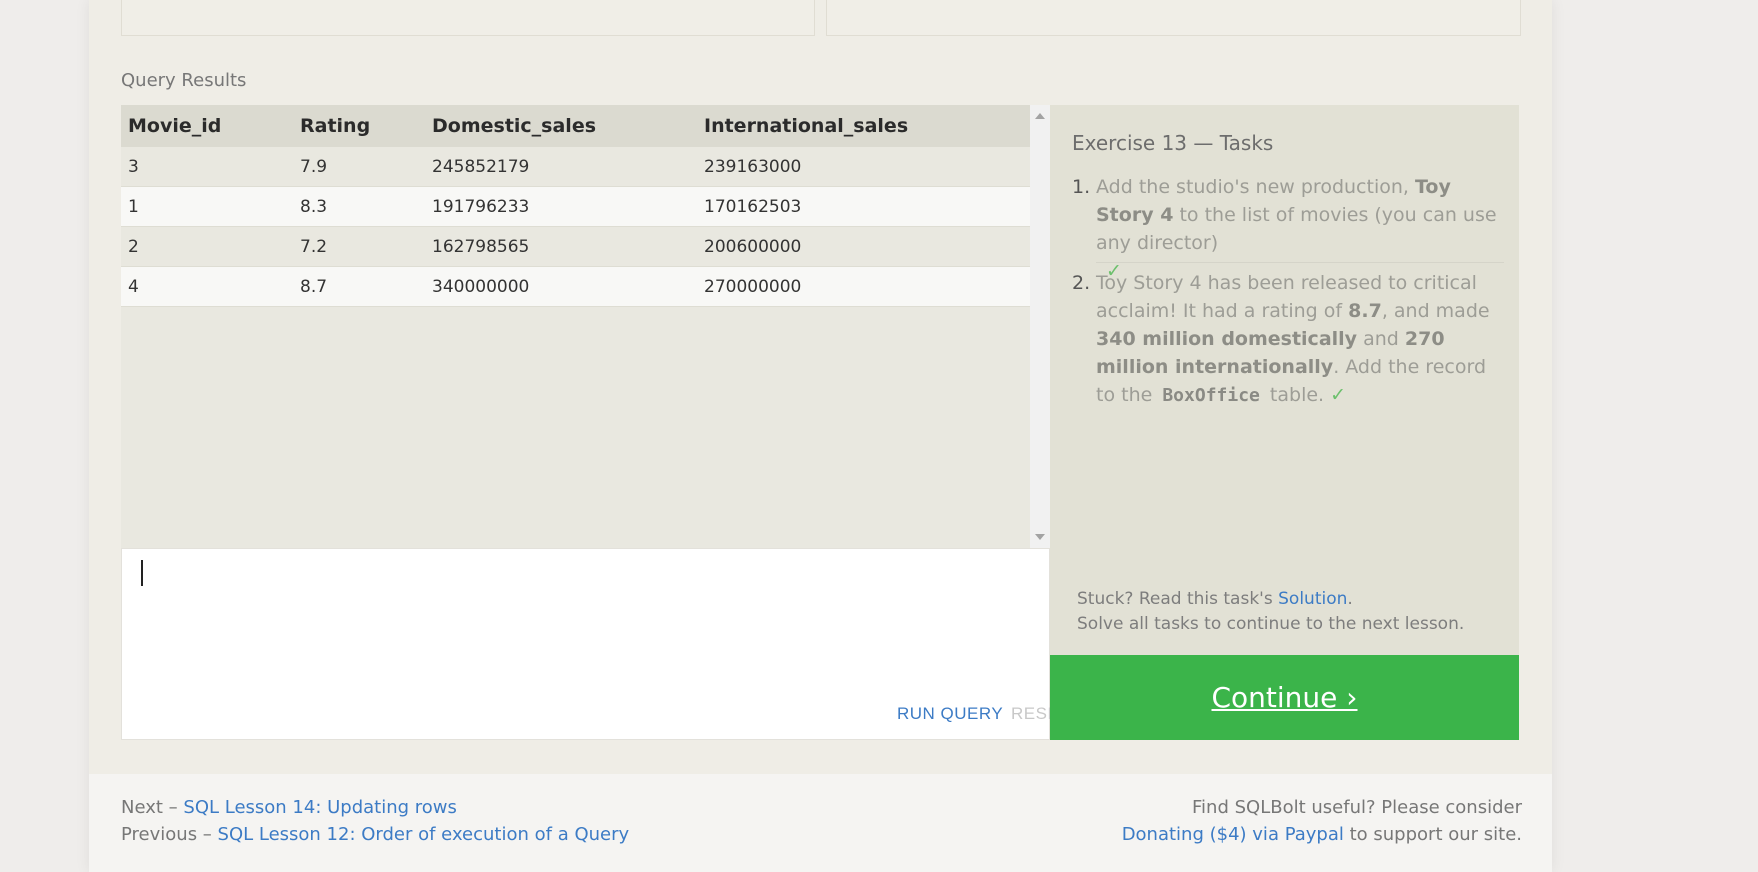  Describe the element at coordinates (152, 807) in the screenshot. I see `next-prefix: Next –` at that location.